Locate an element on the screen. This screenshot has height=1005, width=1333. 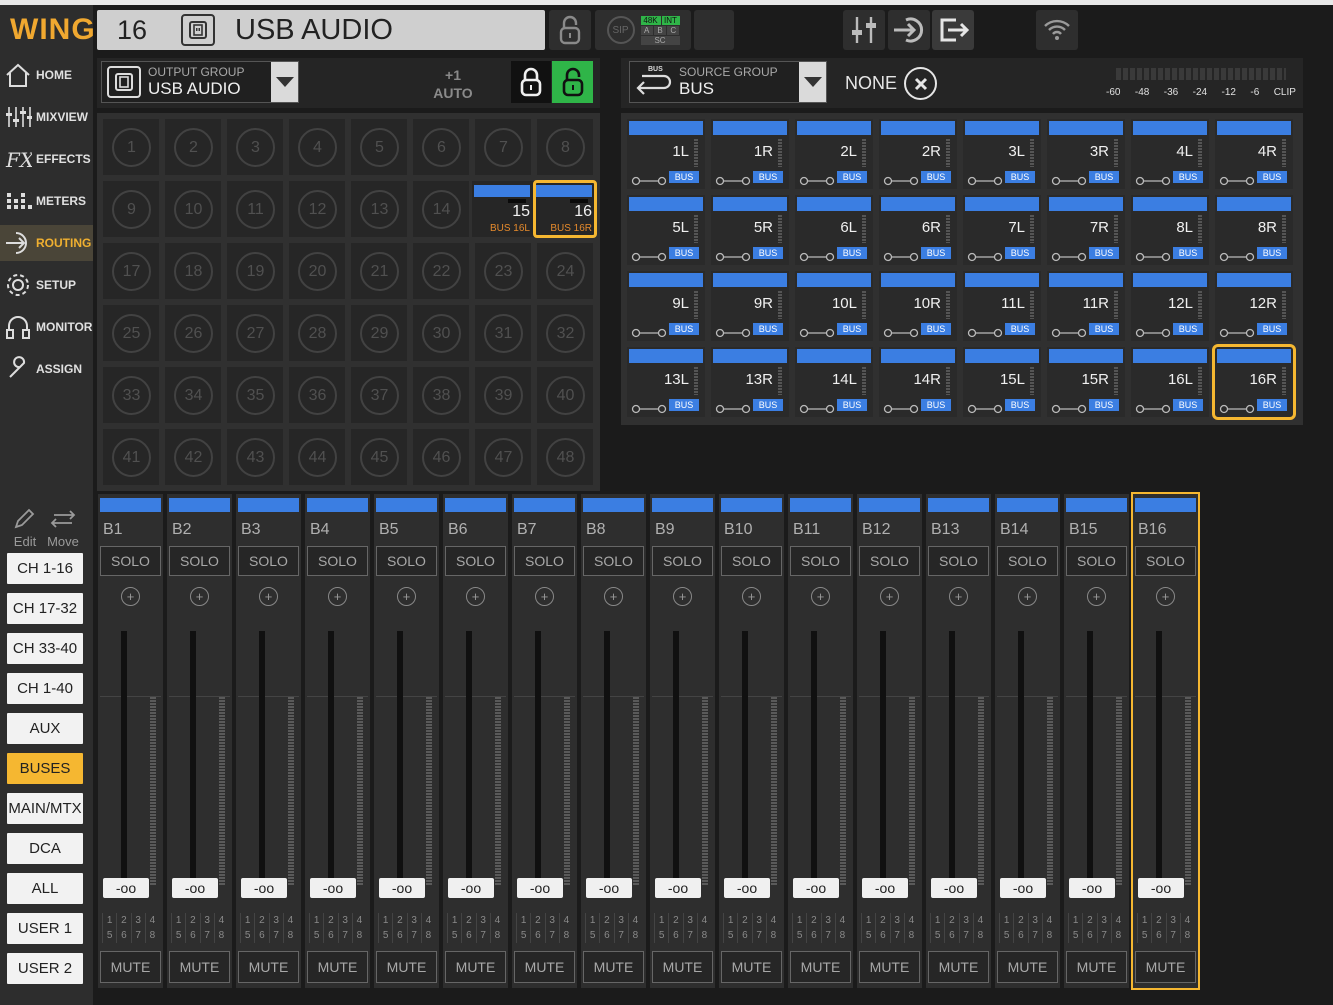
source-slot: 4L BUS is located at coordinates (1170, 154).